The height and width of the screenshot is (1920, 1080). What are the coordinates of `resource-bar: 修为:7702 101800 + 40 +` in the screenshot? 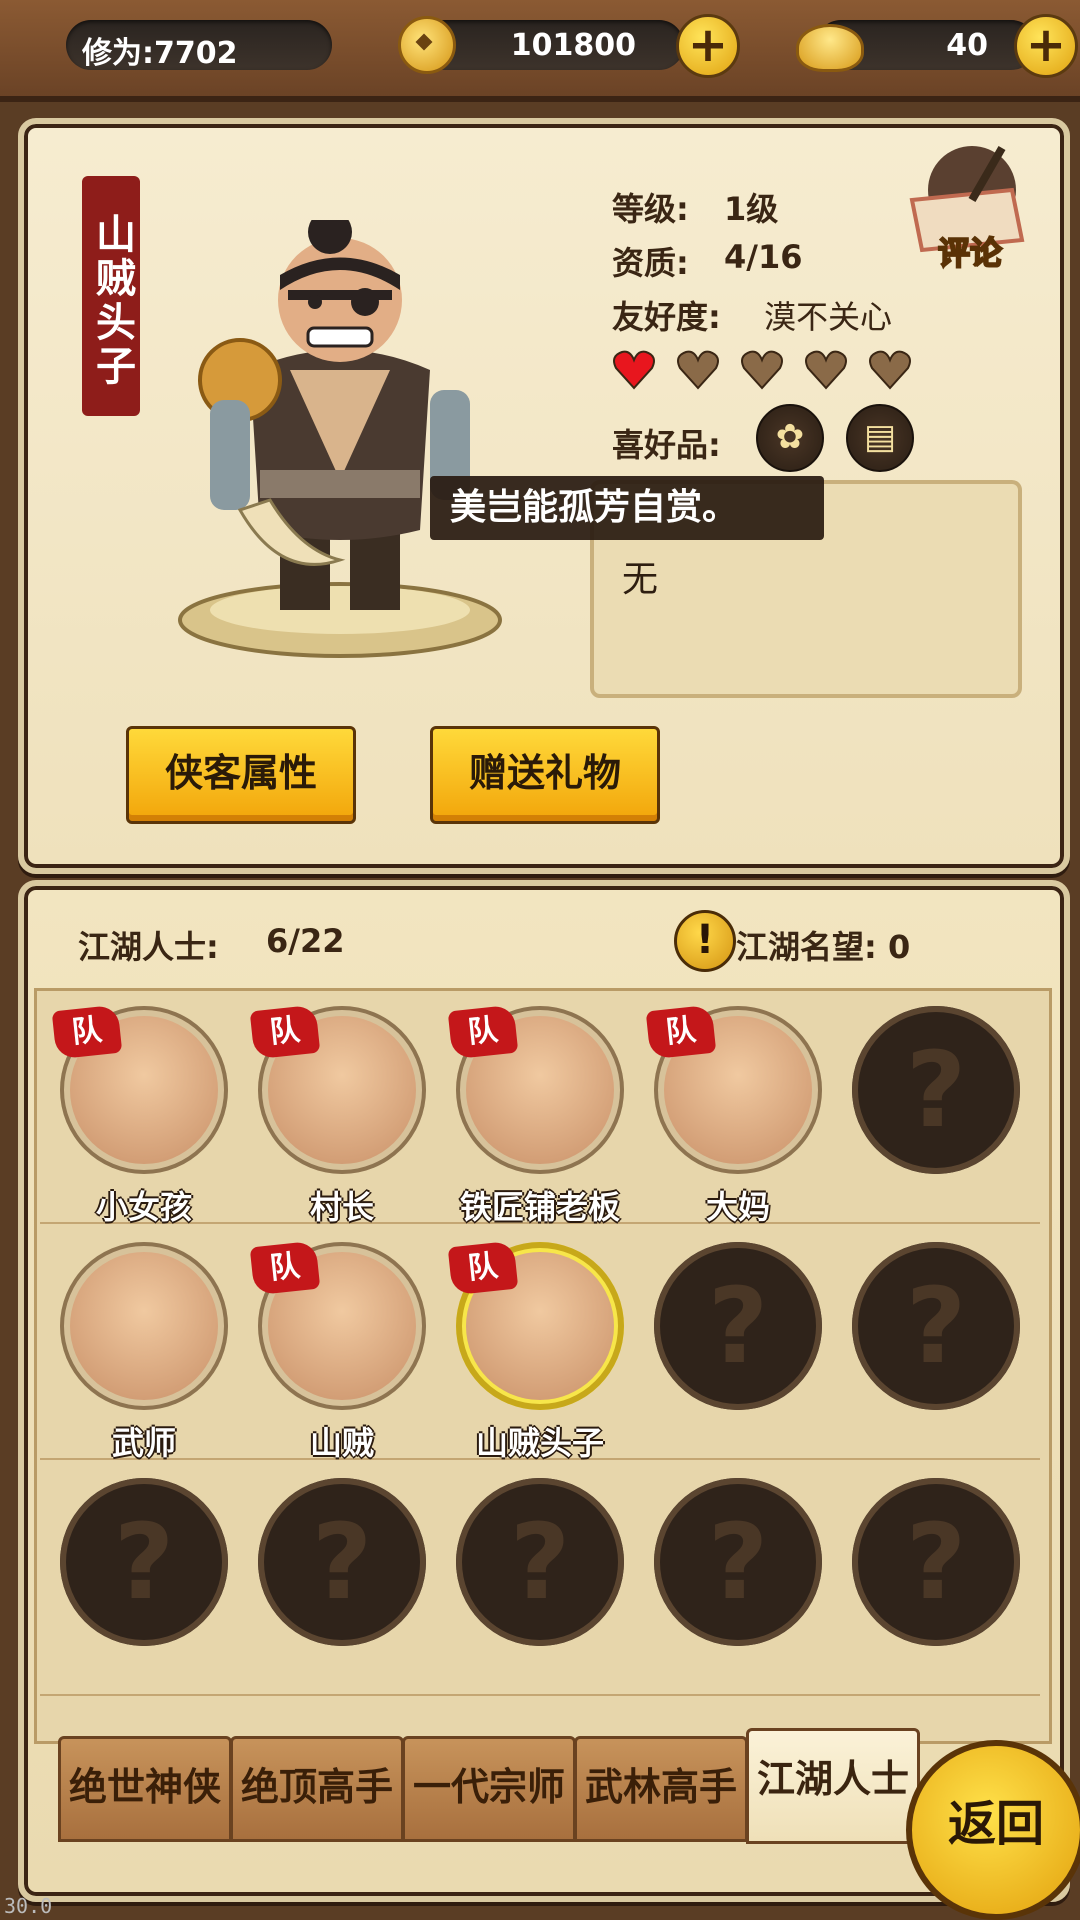 It's located at (540, 51).